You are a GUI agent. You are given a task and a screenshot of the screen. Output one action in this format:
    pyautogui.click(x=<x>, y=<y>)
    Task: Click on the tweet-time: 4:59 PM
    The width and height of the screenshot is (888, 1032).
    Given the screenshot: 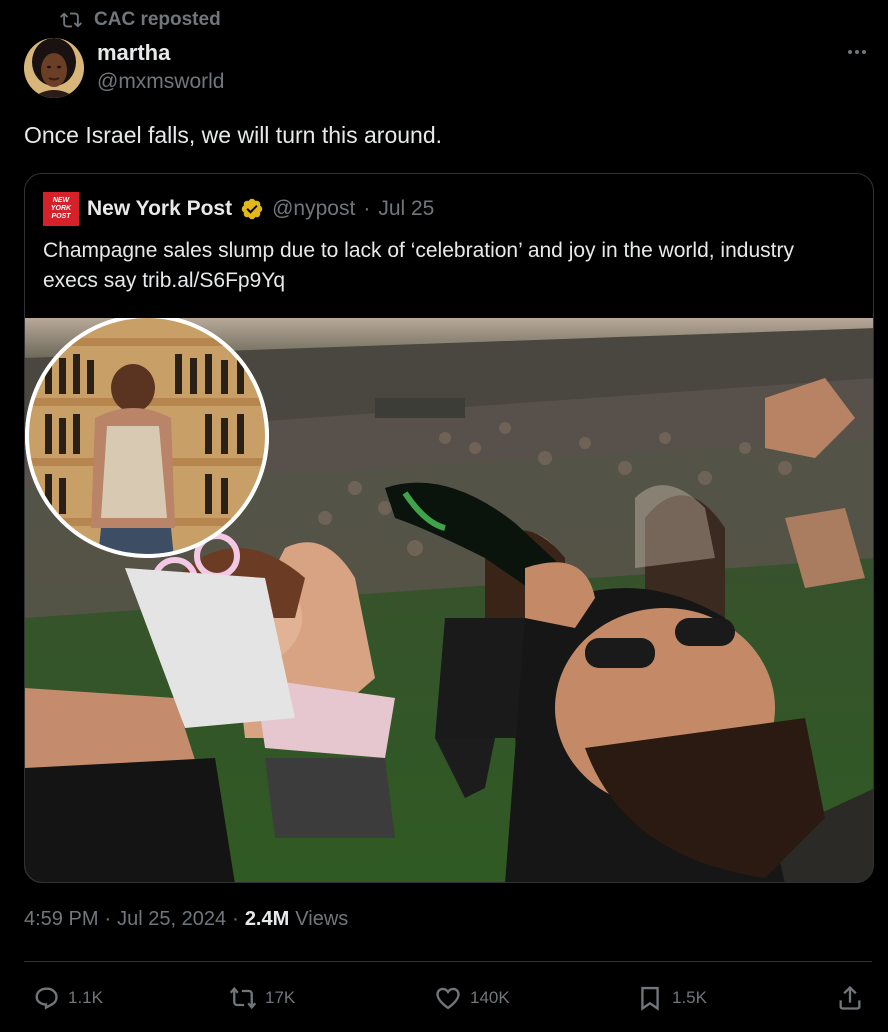 What is the action you would take?
    pyautogui.click(x=61, y=919)
    